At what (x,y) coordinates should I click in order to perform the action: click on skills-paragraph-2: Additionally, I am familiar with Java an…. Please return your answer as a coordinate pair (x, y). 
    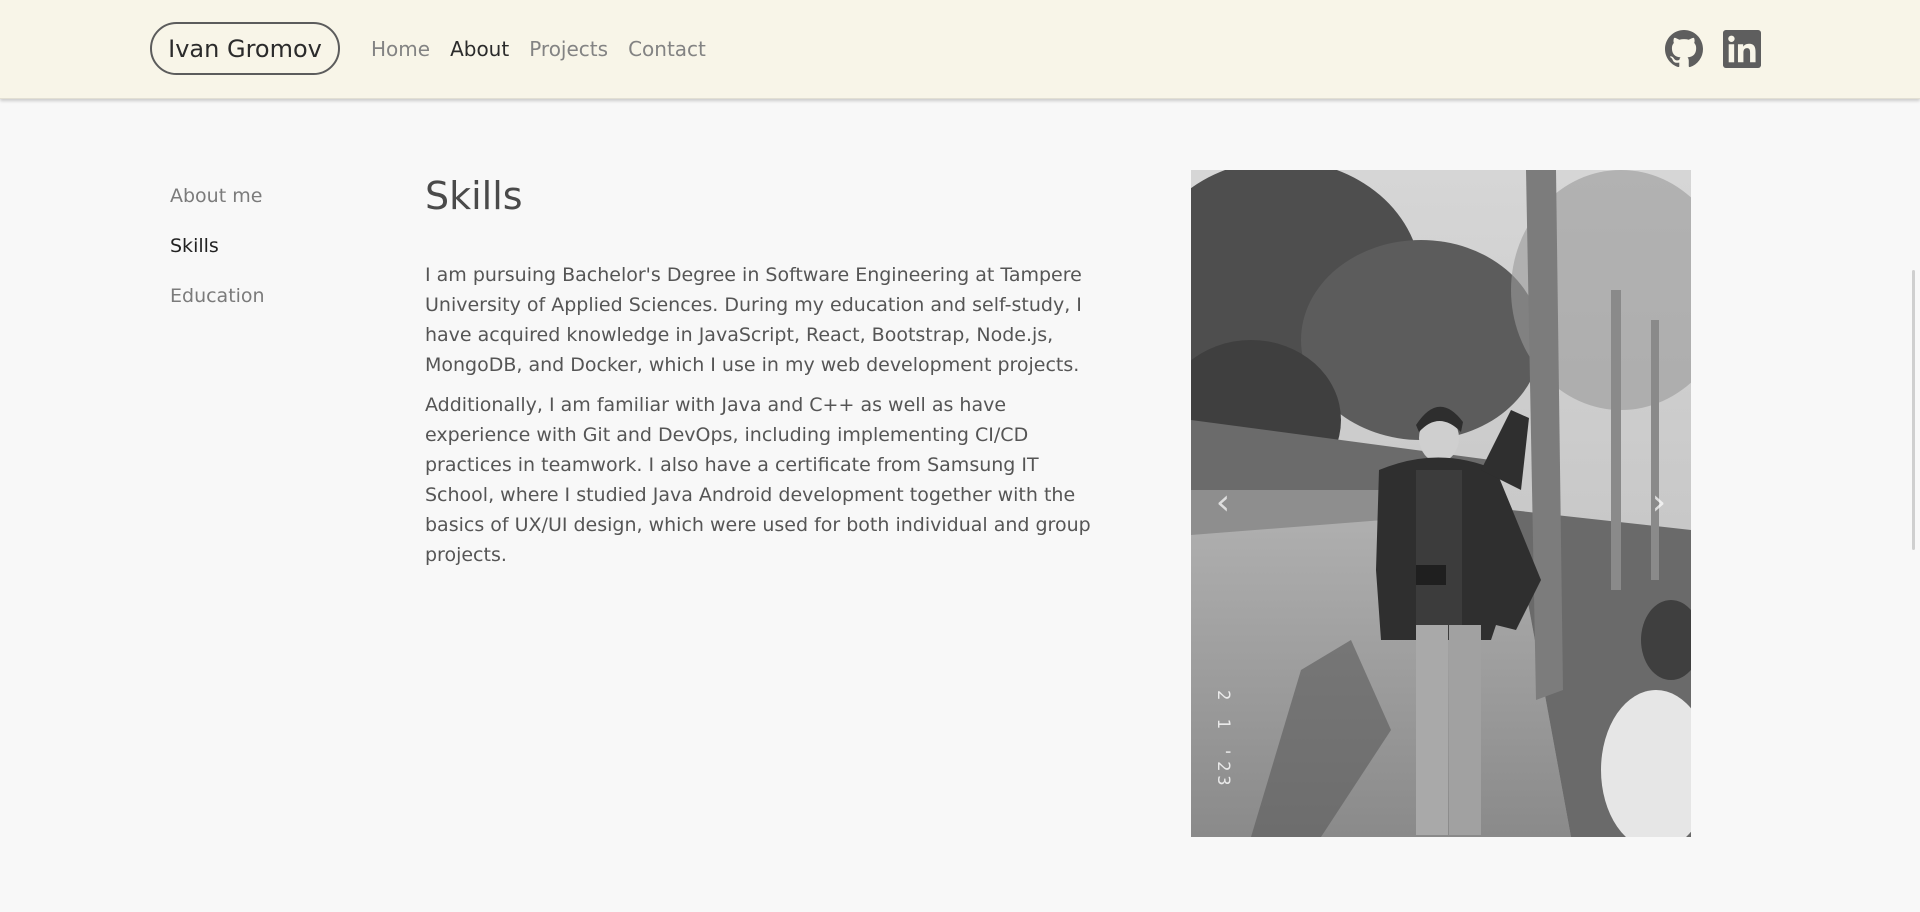
    Looking at the image, I should click on (758, 480).